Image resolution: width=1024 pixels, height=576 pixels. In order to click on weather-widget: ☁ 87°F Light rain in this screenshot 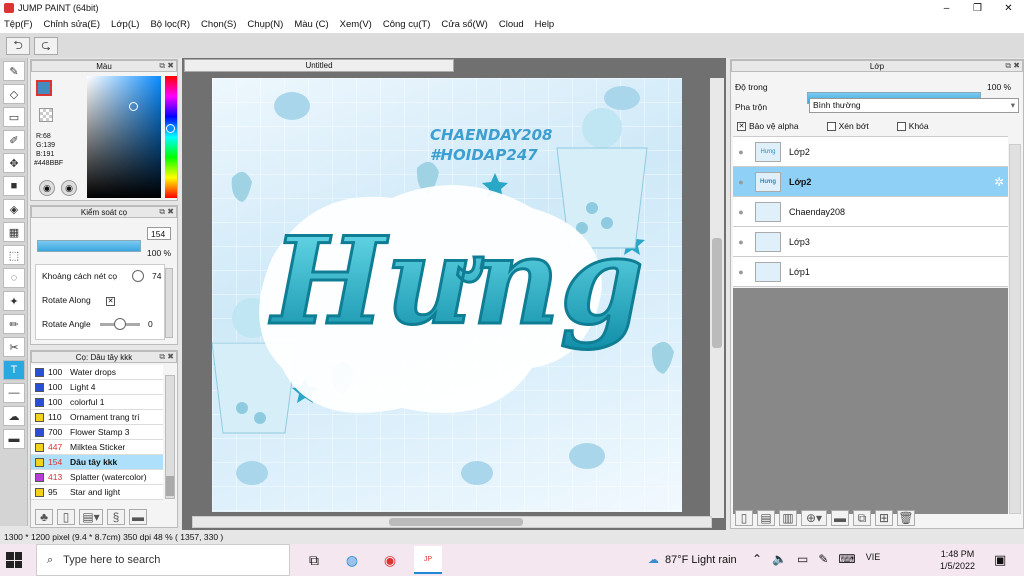, I will do `click(692, 560)`.